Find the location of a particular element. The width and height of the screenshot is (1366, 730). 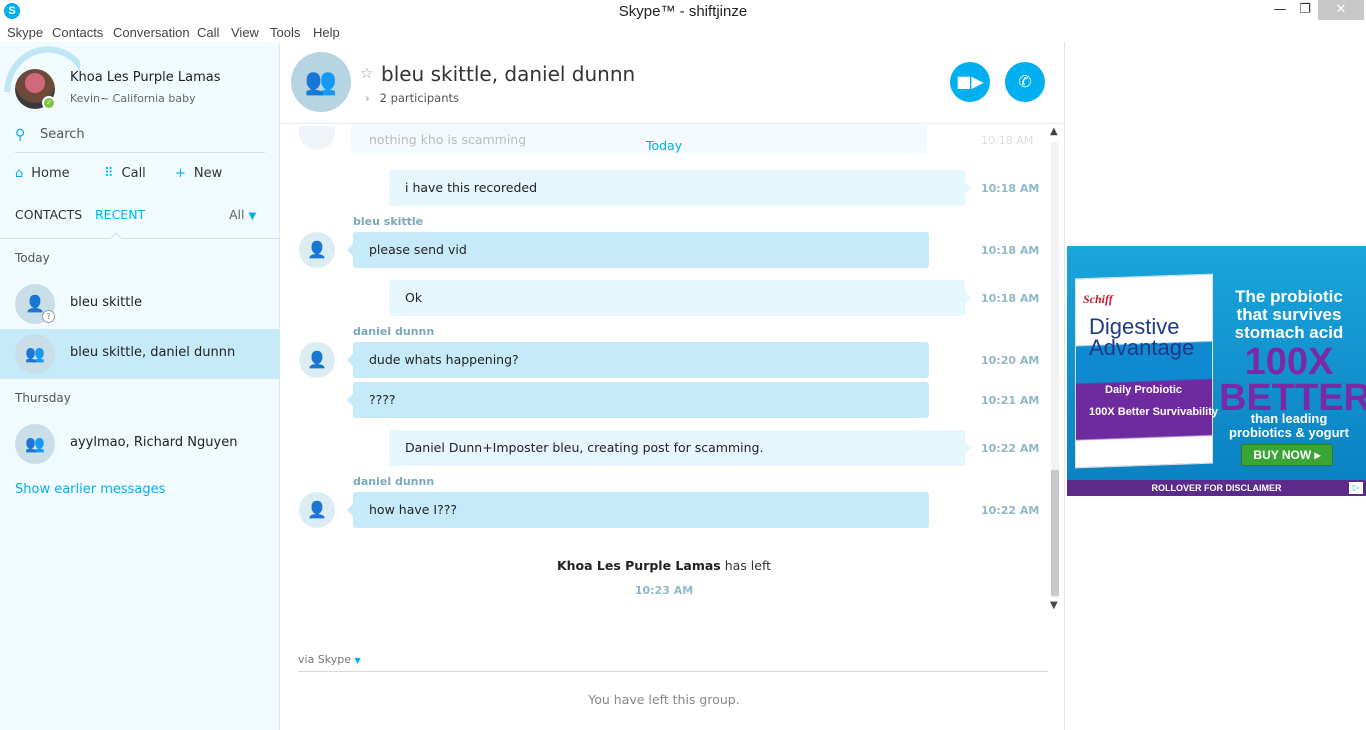

contact-name: bleu skittle is located at coordinates (106, 302).